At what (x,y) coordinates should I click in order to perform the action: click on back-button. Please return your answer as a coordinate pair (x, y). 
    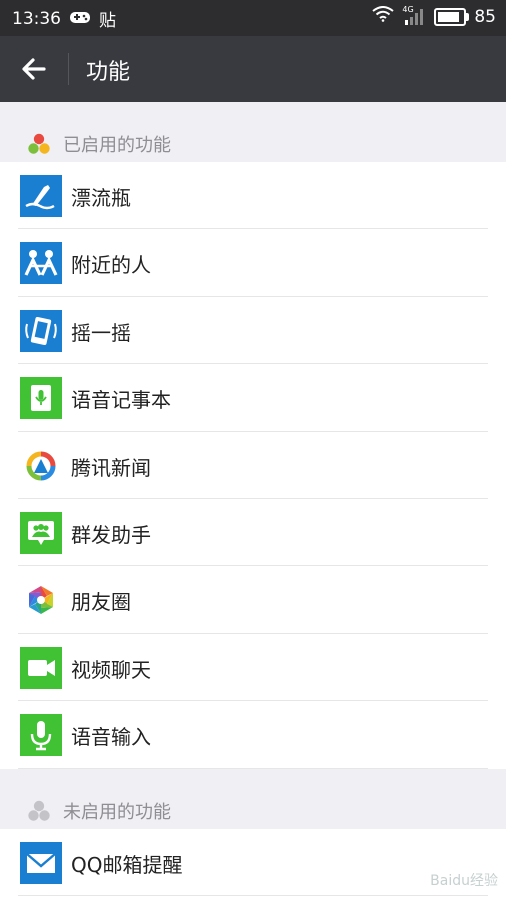
    Looking at the image, I should click on (34, 69).